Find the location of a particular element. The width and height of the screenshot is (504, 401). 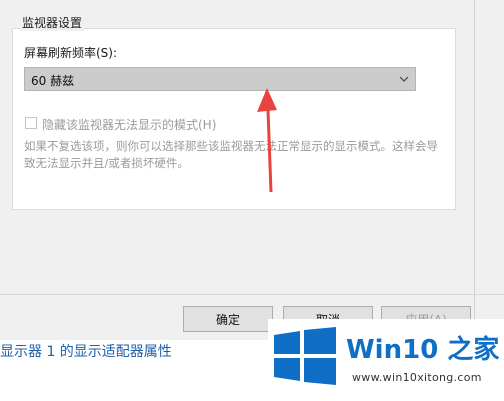

group-title: 监视器设置 is located at coordinates (52, 22).